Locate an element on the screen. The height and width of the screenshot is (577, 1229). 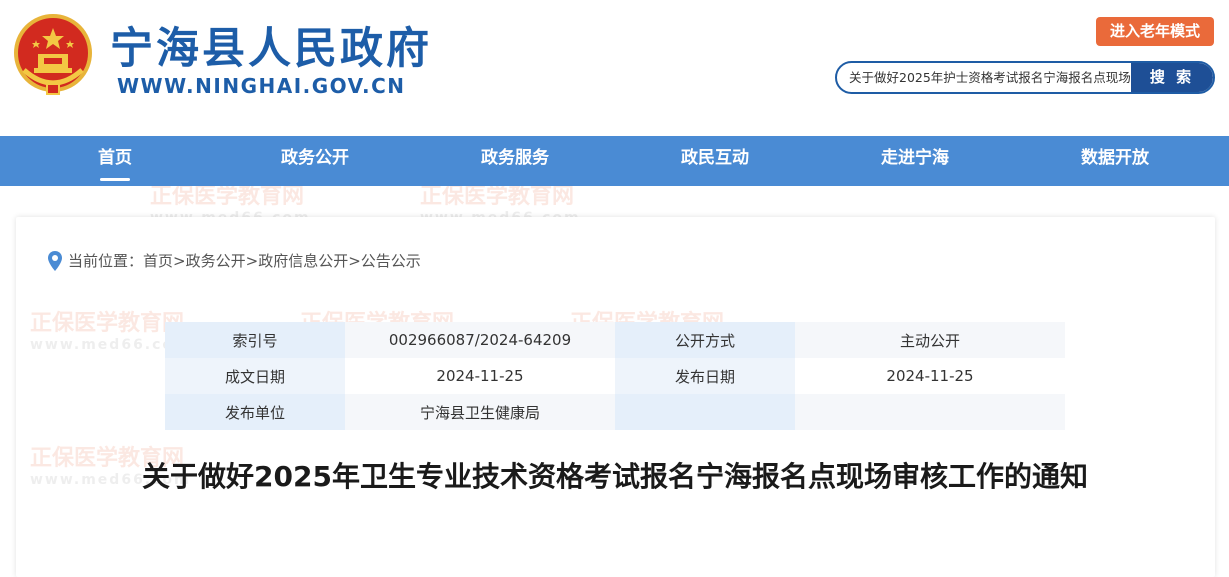
nav-item-public-interaction: 政民互动 is located at coordinates (715, 161).